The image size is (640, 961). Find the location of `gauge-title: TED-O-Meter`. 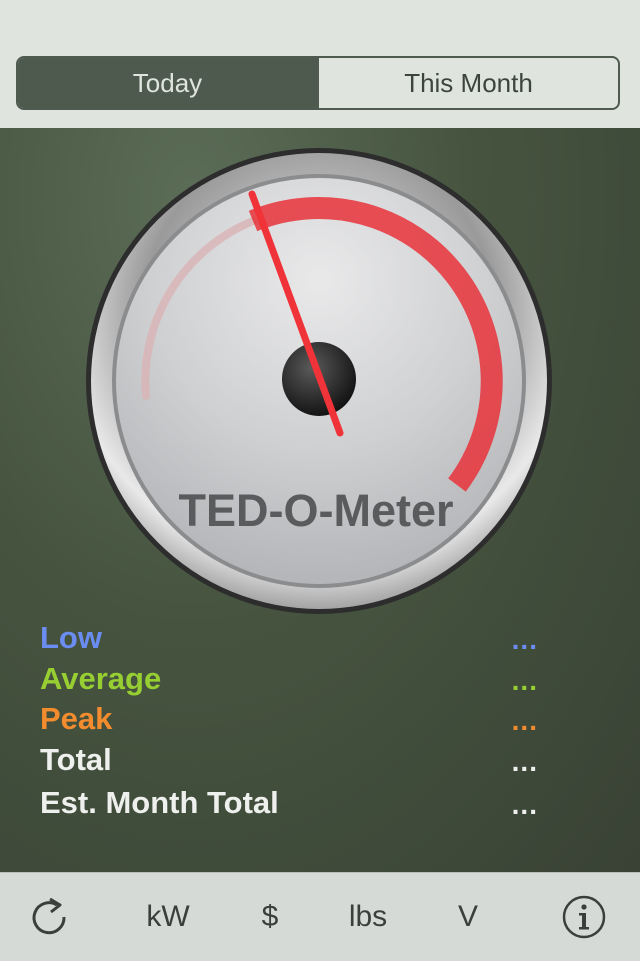

gauge-title: TED-O-Meter is located at coordinates (315, 510).